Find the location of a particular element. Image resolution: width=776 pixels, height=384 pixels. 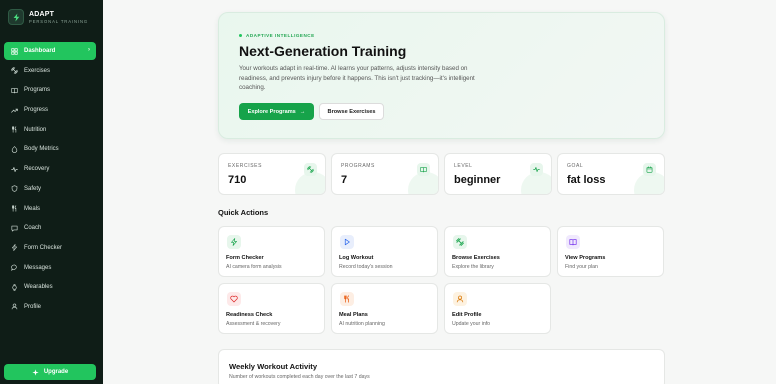

quick-action-edit-profile: Edit Profile Update your info is located at coordinates (497, 308).